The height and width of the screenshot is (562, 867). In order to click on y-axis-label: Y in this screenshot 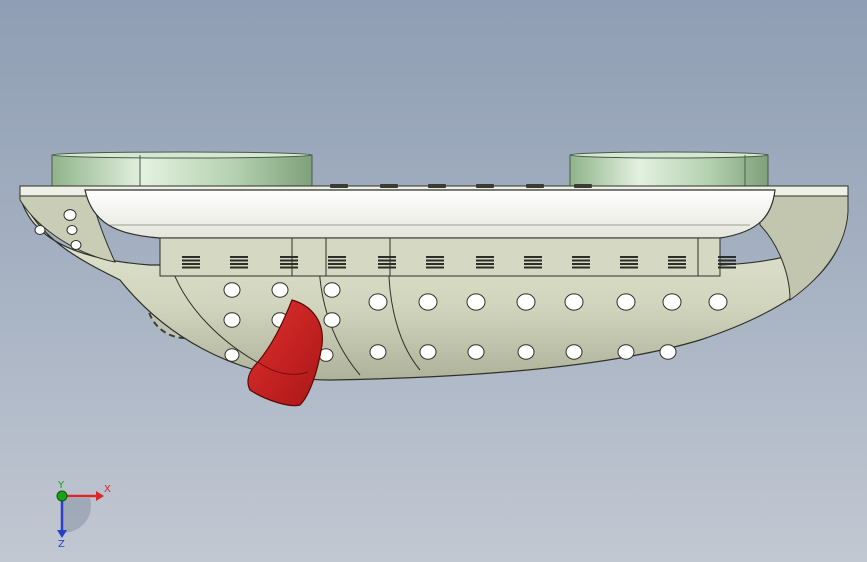, I will do `click(61, 485)`.